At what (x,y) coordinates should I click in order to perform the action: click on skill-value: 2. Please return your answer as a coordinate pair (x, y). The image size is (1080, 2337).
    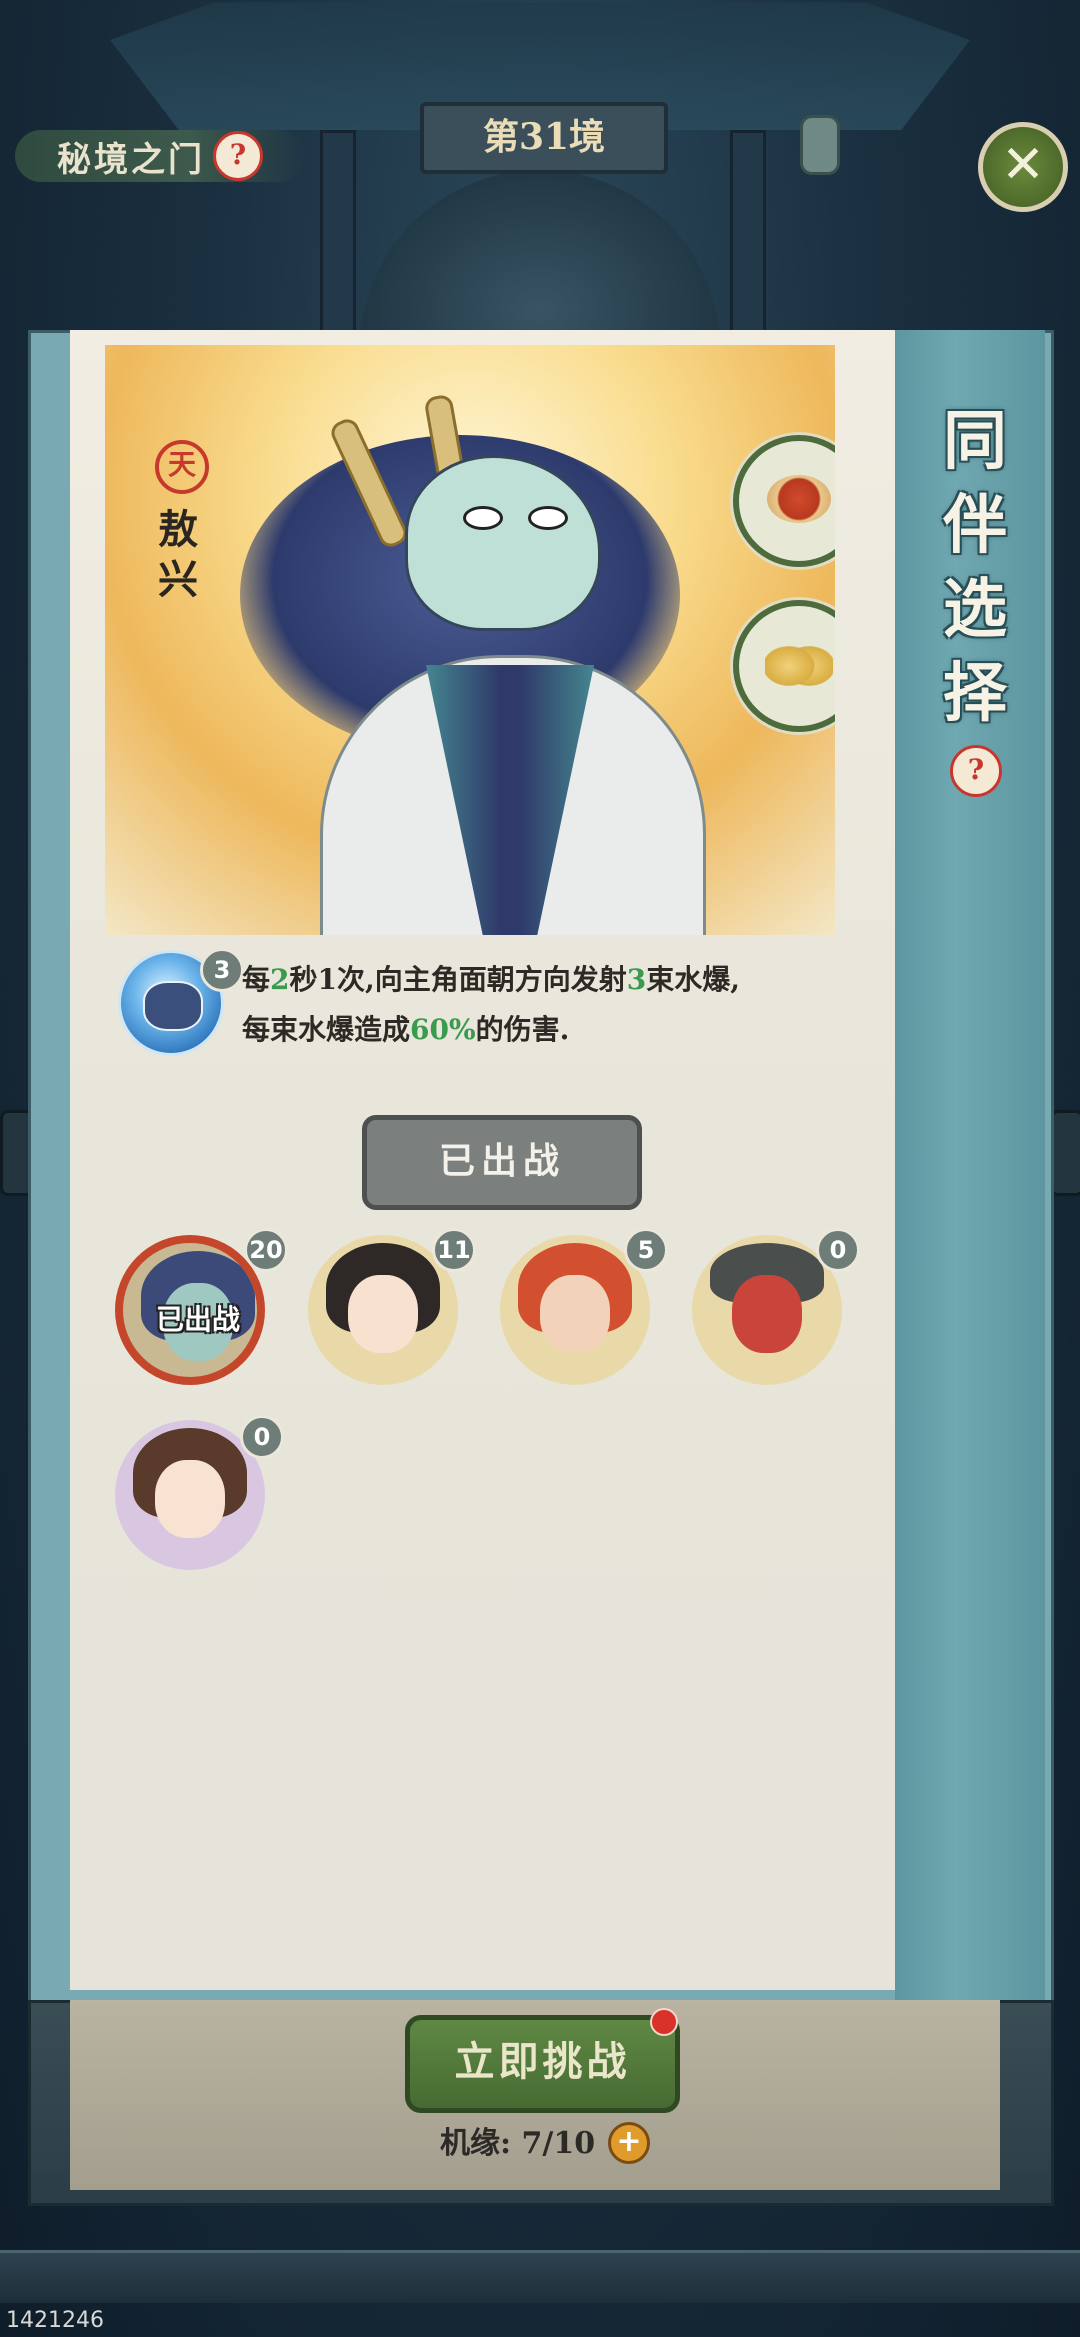
    Looking at the image, I should click on (280, 979).